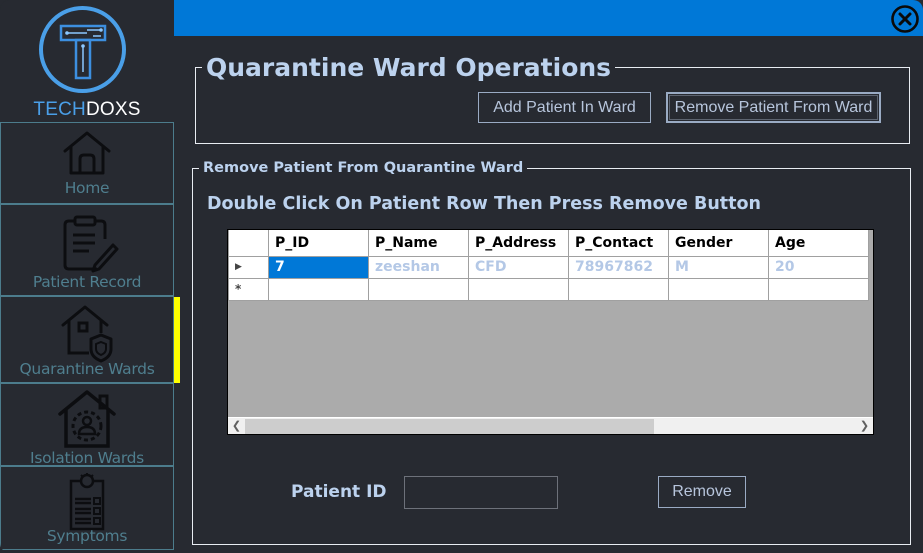 The image size is (923, 553). I want to click on cell-p-id: 7, so click(318, 267).